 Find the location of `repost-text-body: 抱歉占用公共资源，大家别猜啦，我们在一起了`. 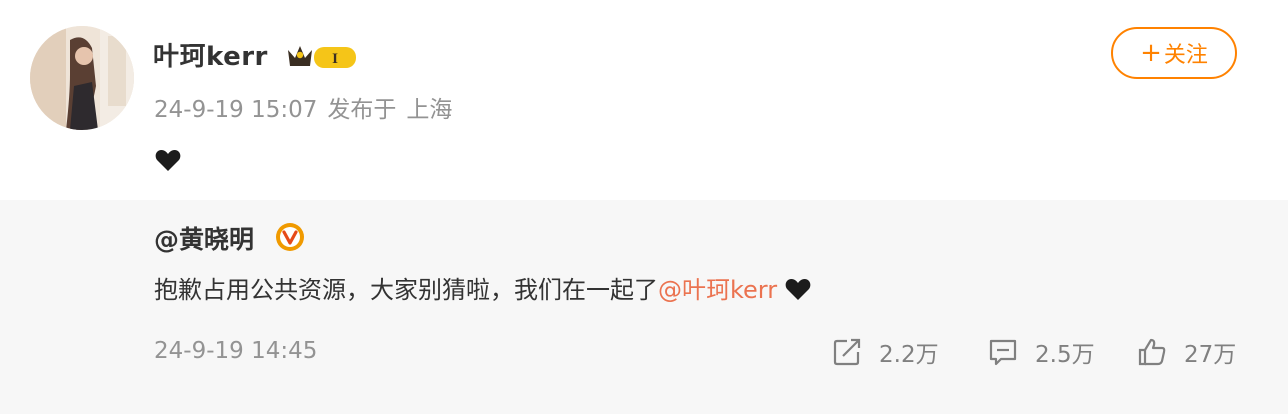

repost-text-body: 抱歉占用公共资源，大家别猜啦，我们在一起了 is located at coordinates (406, 290).